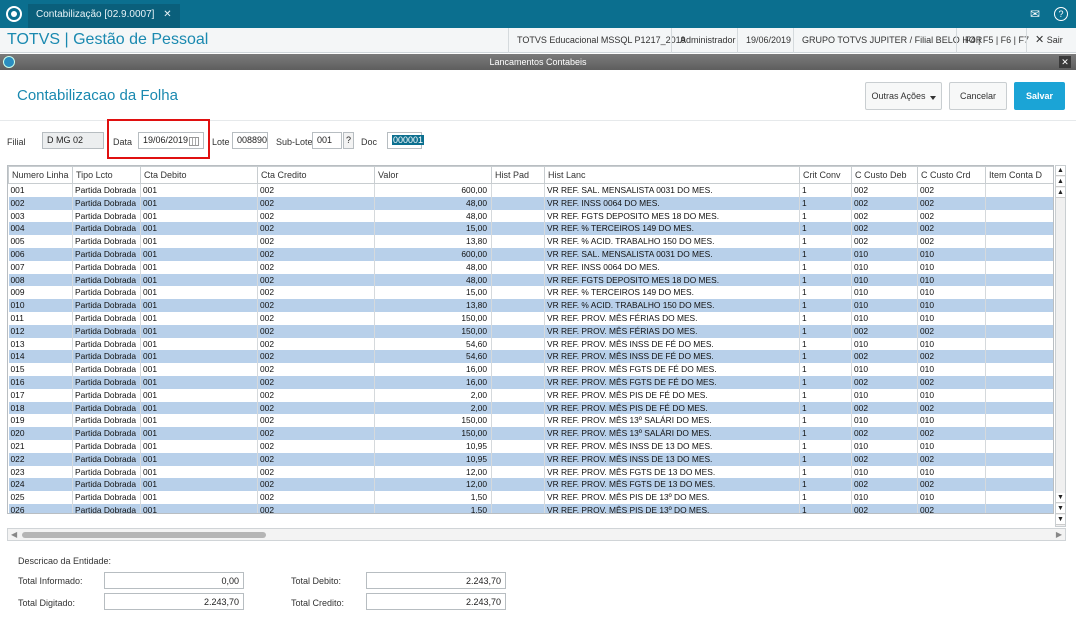 This screenshot has height=620, width=1076. What do you see at coordinates (825, 175) in the screenshot?
I see `column-header: Crit Conv` at bounding box center [825, 175].